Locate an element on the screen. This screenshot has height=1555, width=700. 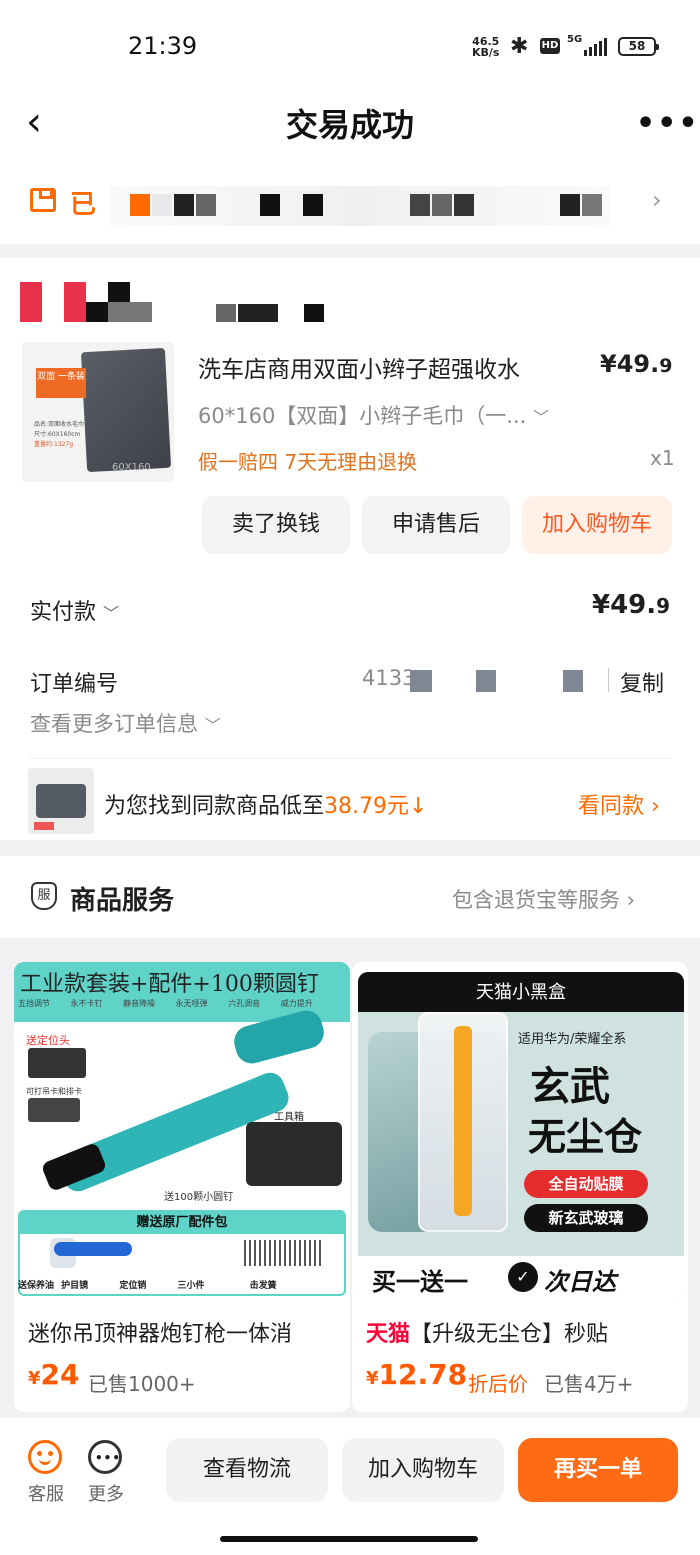
package-icon is located at coordinates (43, 200).